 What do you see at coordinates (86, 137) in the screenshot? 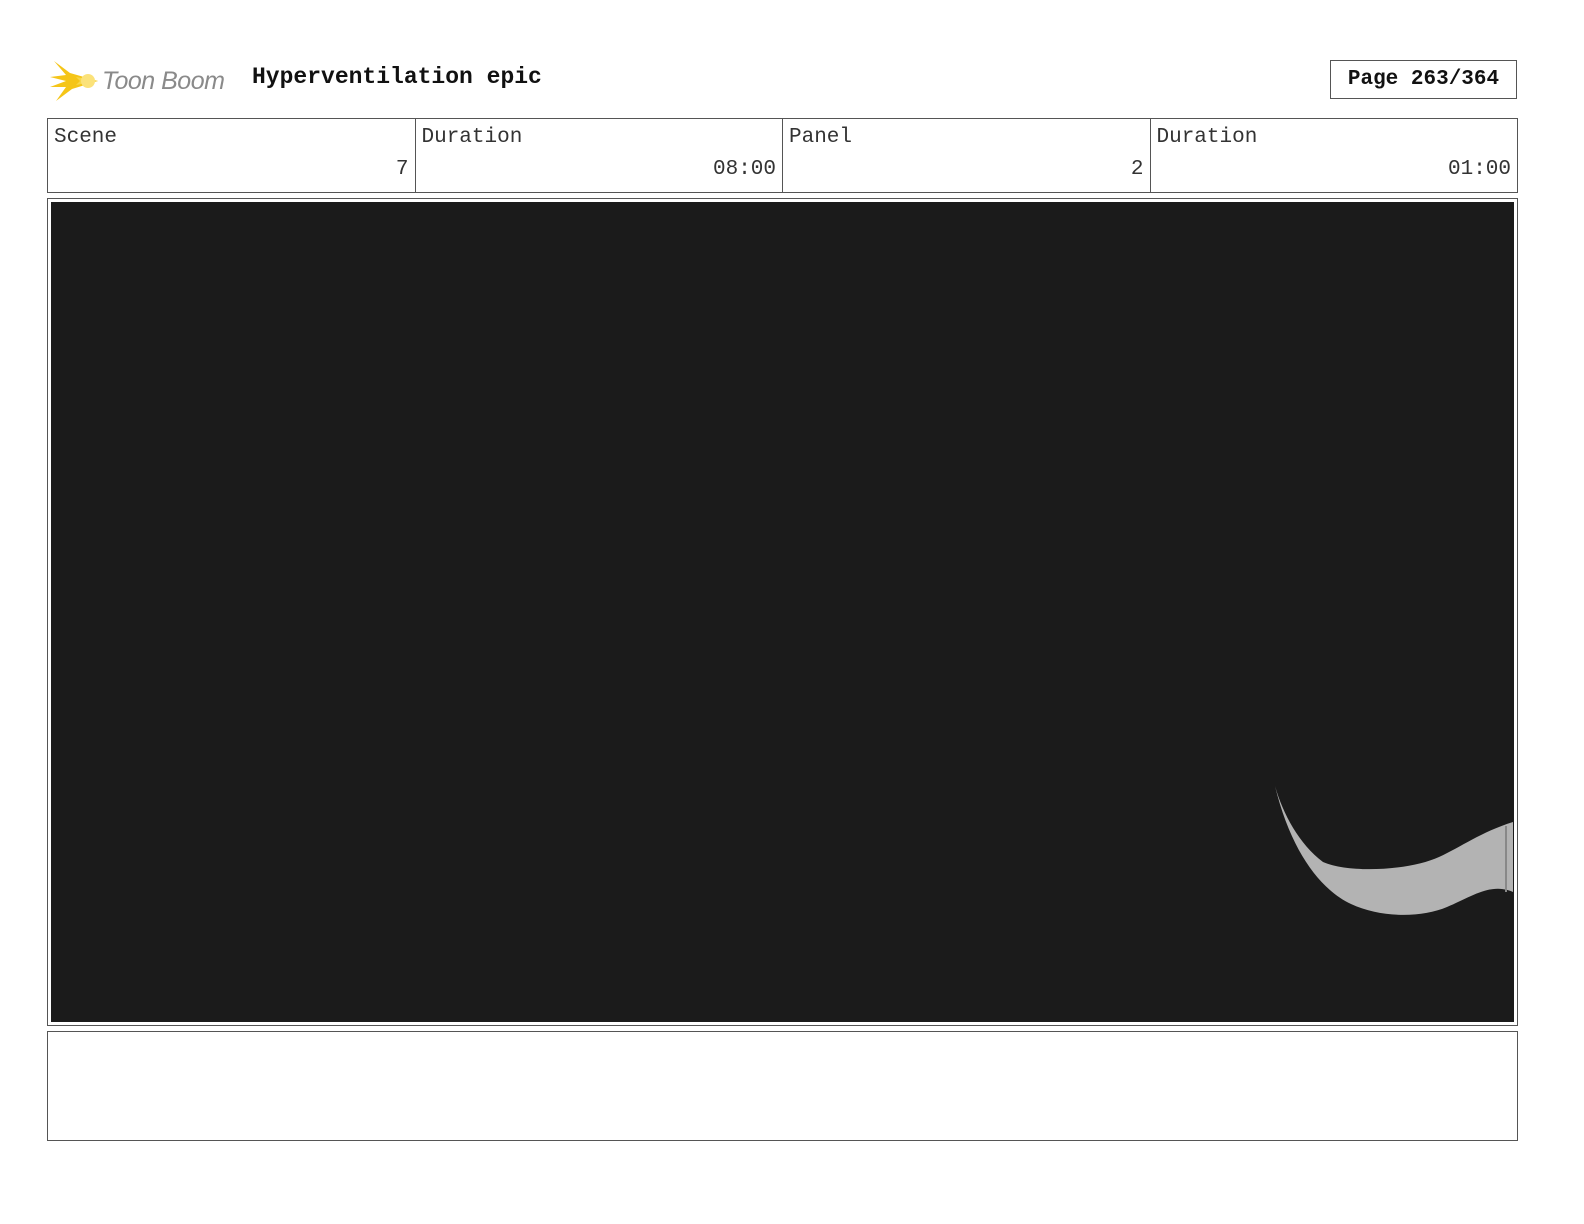
I see `scene-label: Scene` at bounding box center [86, 137].